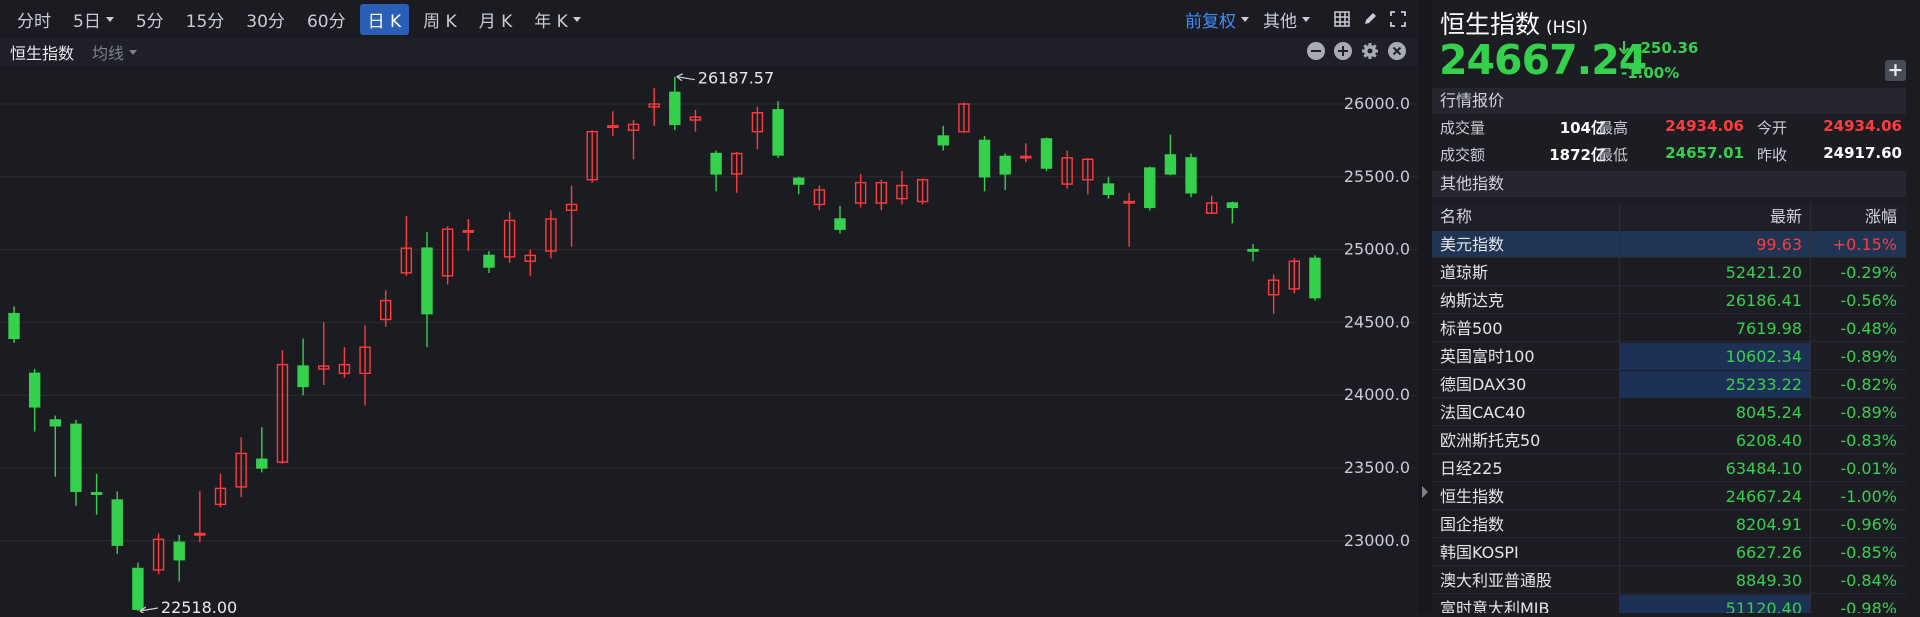 The height and width of the screenshot is (617, 1920). What do you see at coordinates (1880, 216) in the screenshot?
I see `col-change-header: 涨幅` at bounding box center [1880, 216].